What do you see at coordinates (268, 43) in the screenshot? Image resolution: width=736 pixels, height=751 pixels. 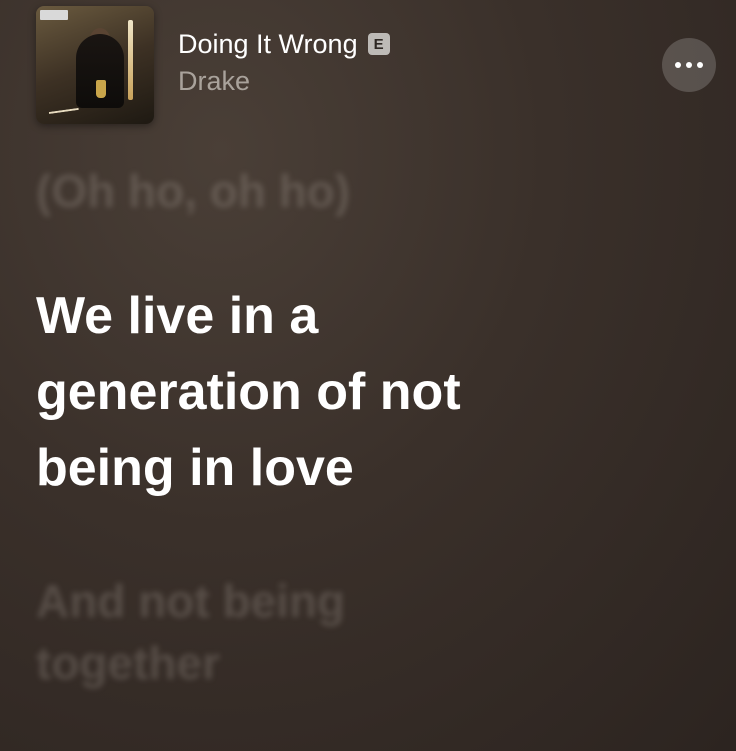 I see `song-title: Doing It Wrong` at bounding box center [268, 43].